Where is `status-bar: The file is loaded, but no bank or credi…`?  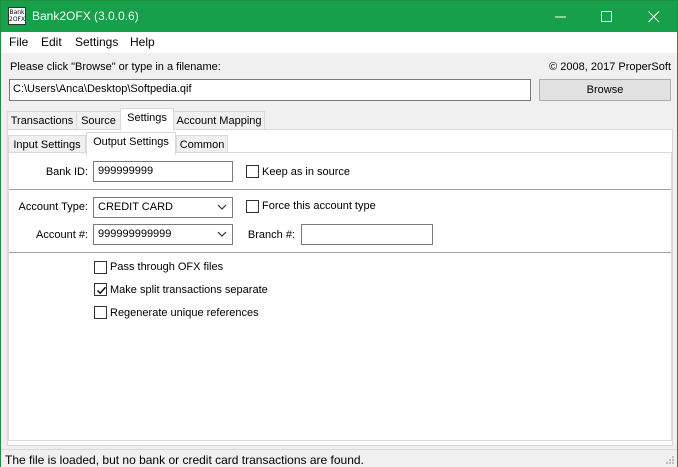
status-bar: The file is loaded, but no bank or credi… is located at coordinates (339, 458).